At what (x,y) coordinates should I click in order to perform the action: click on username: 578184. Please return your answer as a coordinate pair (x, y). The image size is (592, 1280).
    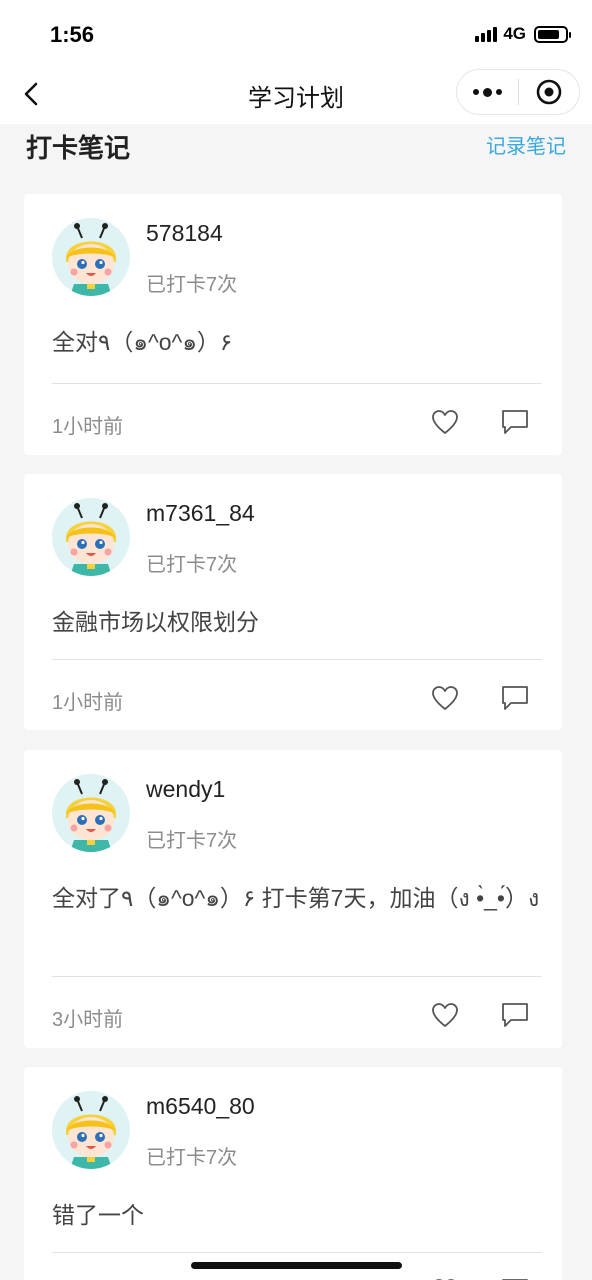
    Looking at the image, I should click on (184, 233).